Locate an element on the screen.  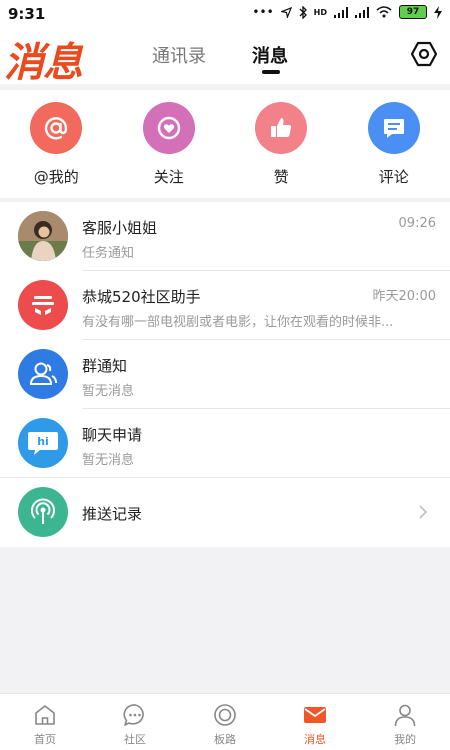
nav-label: 板路 is located at coordinates (225, 739).